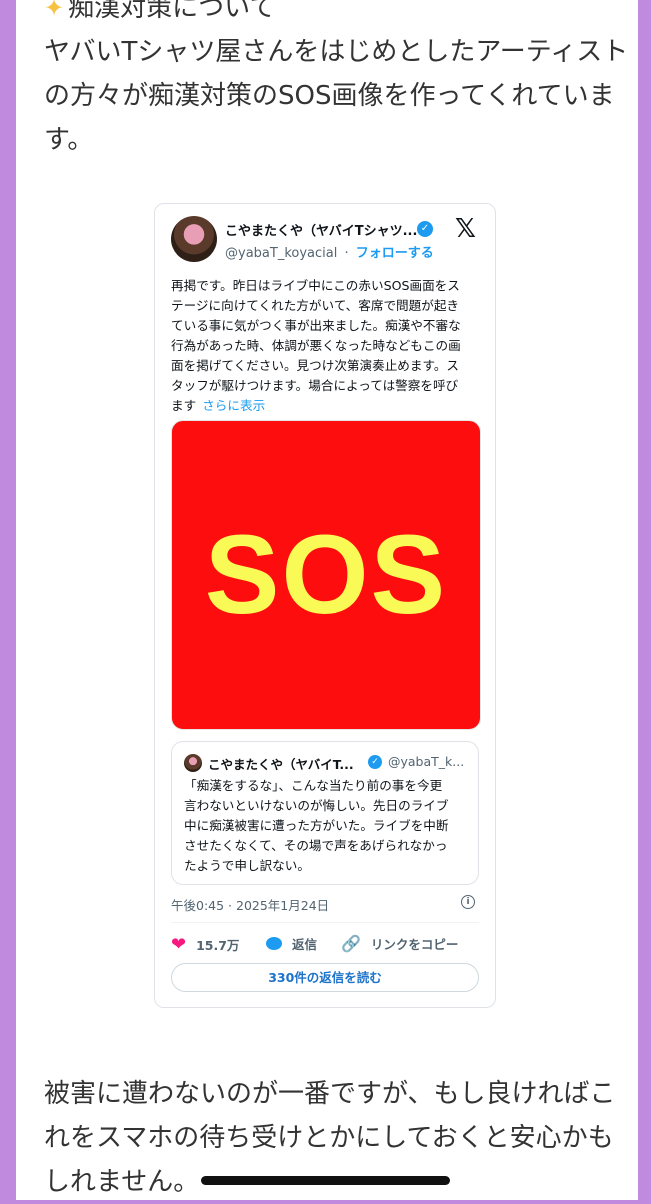 The image size is (651, 1204). Describe the element at coordinates (193, 763) in the screenshot. I see `quoted-avatar` at that location.